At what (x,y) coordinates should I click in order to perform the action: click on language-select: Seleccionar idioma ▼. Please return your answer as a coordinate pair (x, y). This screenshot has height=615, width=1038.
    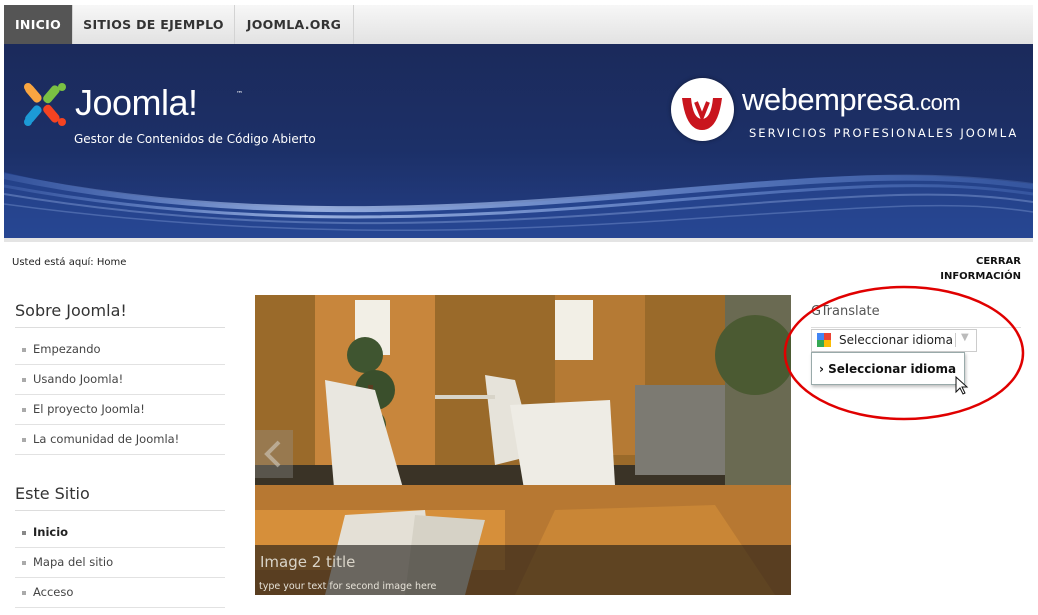
    Looking at the image, I should click on (894, 340).